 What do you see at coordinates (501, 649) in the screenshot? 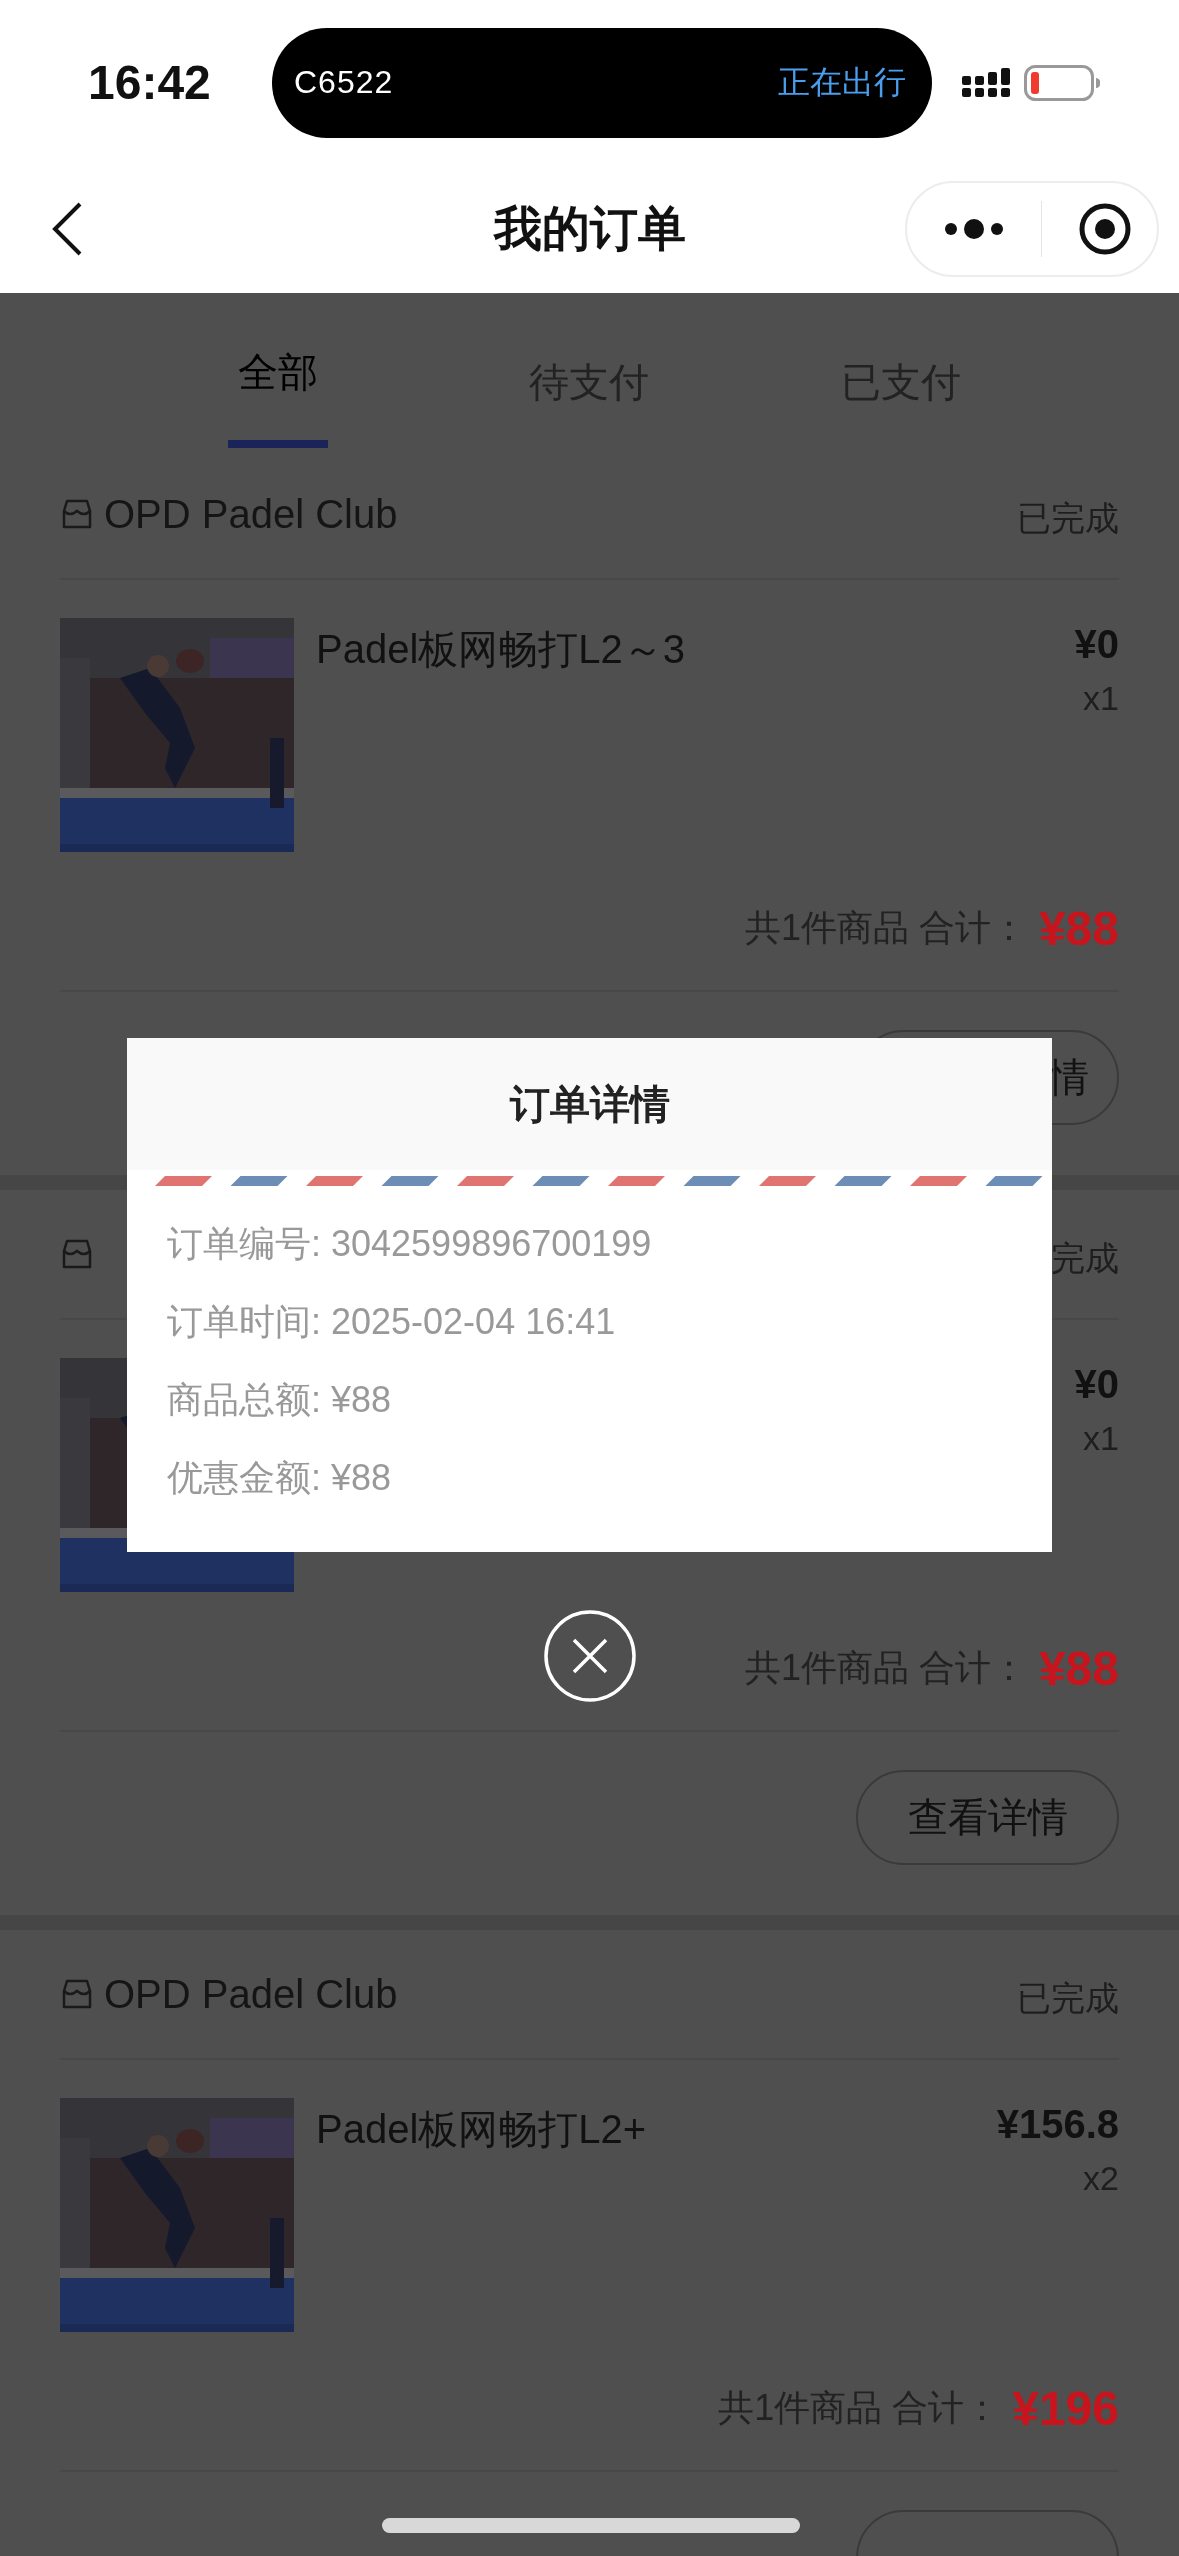
I see `product-title: Padel板网畅打L2～3` at bounding box center [501, 649].